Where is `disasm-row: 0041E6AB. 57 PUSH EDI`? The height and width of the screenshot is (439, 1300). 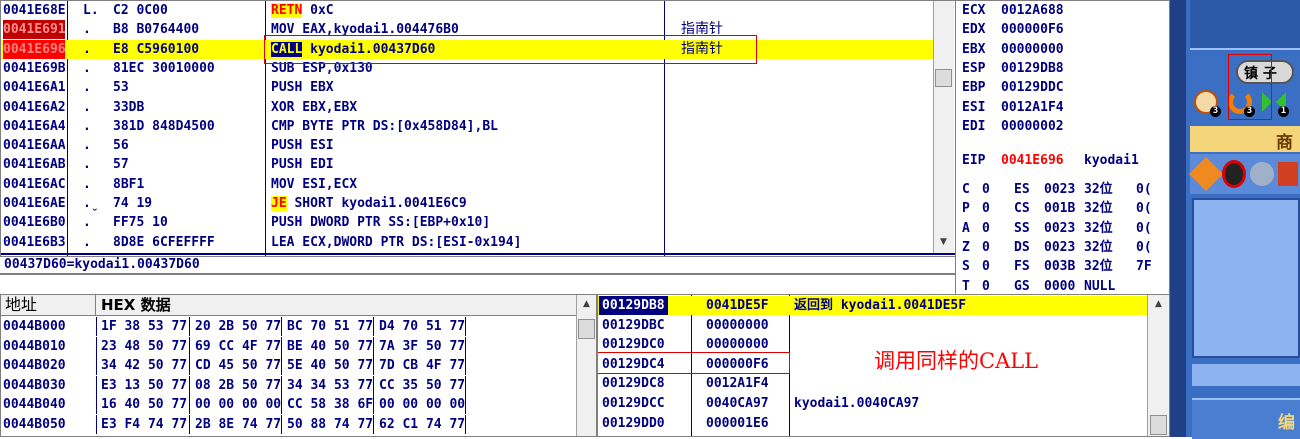
disasm-row: 0041E6AB. 57 PUSH EDI is located at coordinates (467, 164).